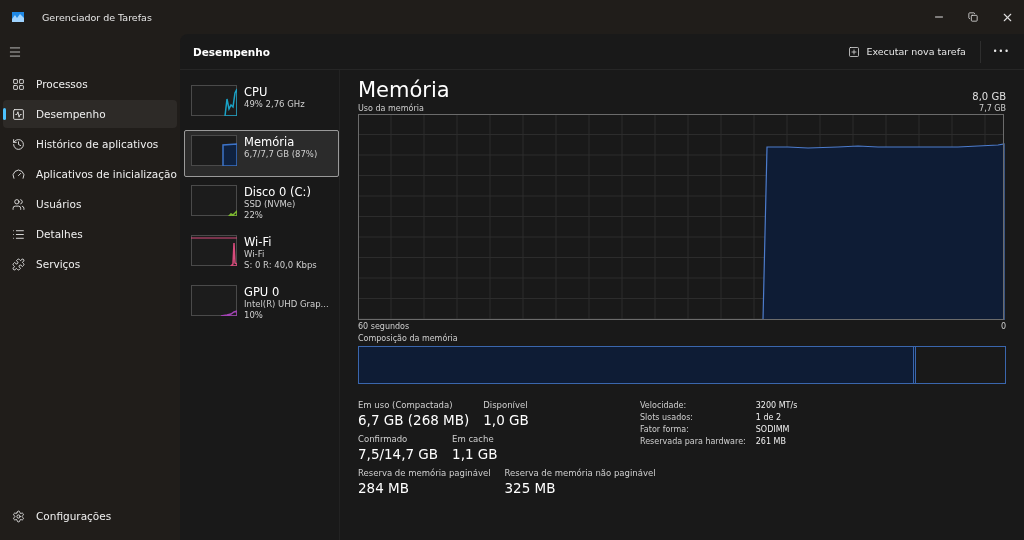 The image size is (1024, 540). I want to click on device-item: Wi-Fi Wi-Fi S: 0 R: 40,0 Kbps, so click(261, 253).